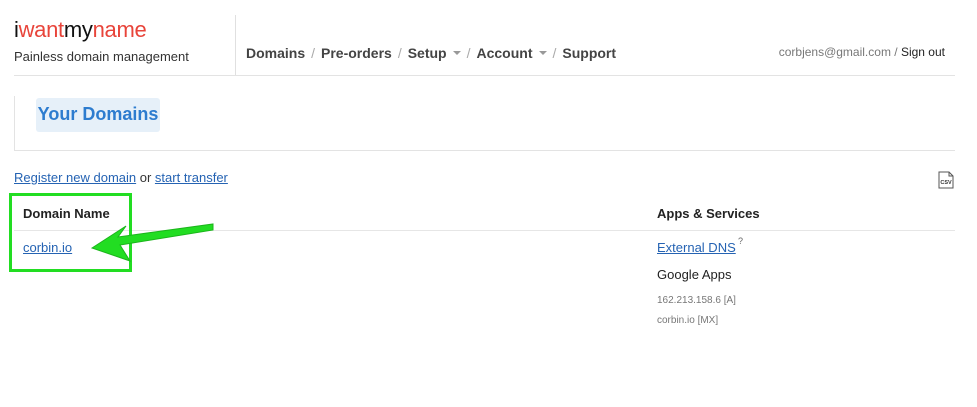 This screenshot has width=977, height=407. I want to click on header-bottom-border, so click(484, 75).